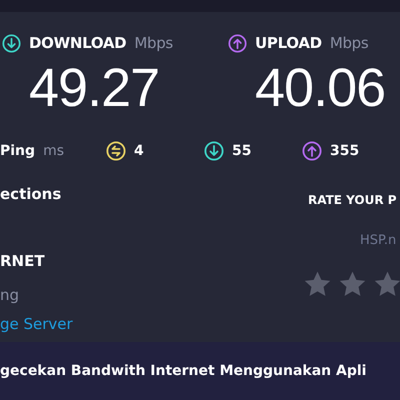 The width and height of the screenshot is (400, 400). What do you see at coordinates (31, 194) in the screenshot?
I see `connections-label: ections` at bounding box center [31, 194].